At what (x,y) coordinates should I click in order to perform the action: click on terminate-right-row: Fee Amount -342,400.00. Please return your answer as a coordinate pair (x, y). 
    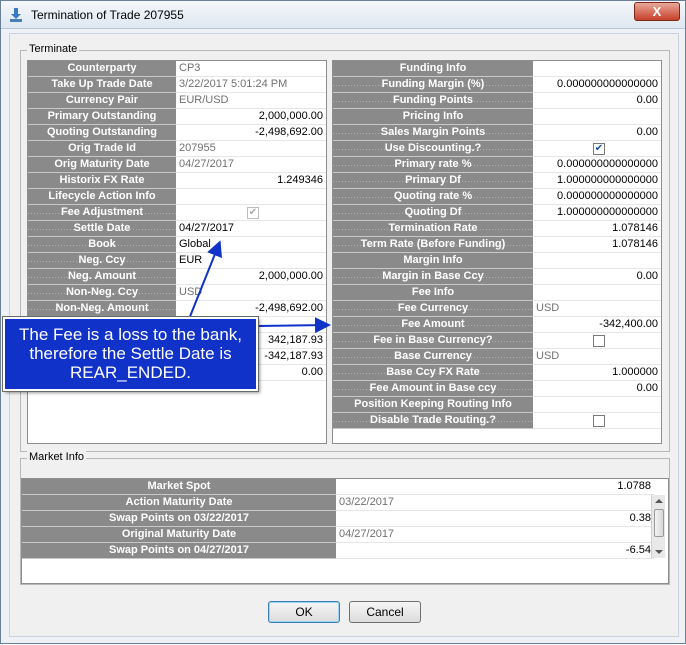
    Looking at the image, I should click on (497, 325).